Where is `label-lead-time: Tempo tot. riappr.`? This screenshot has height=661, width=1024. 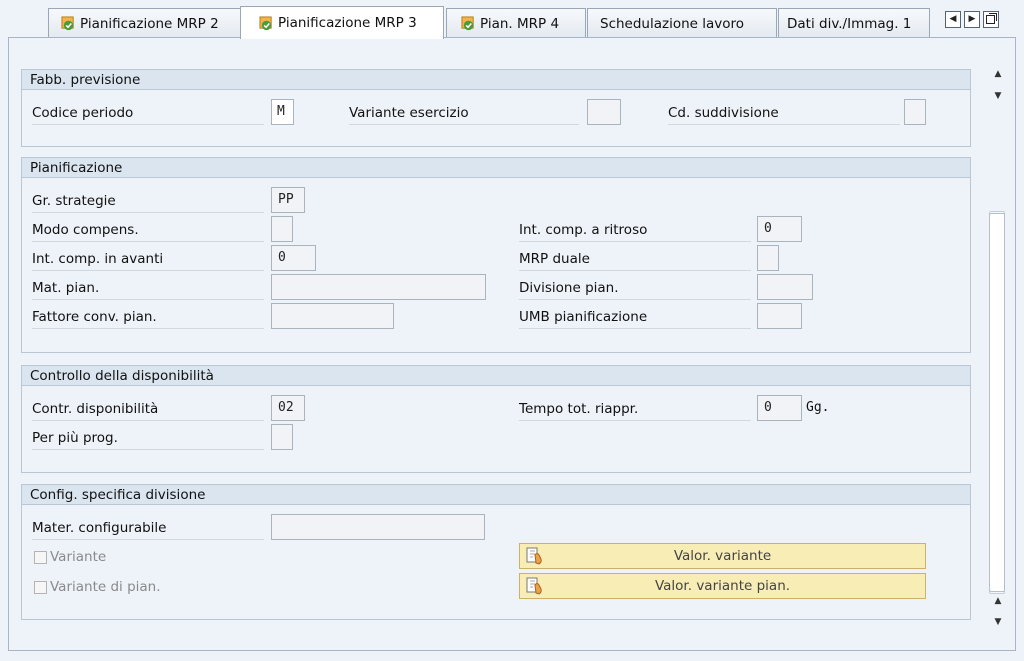
label-lead-time: Tempo tot. riappr. is located at coordinates (635, 410).